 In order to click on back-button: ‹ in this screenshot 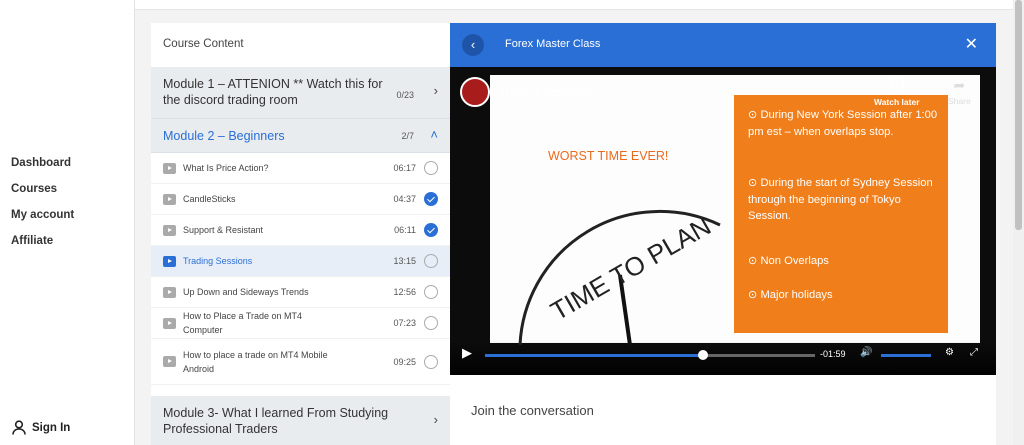, I will do `click(473, 45)`.